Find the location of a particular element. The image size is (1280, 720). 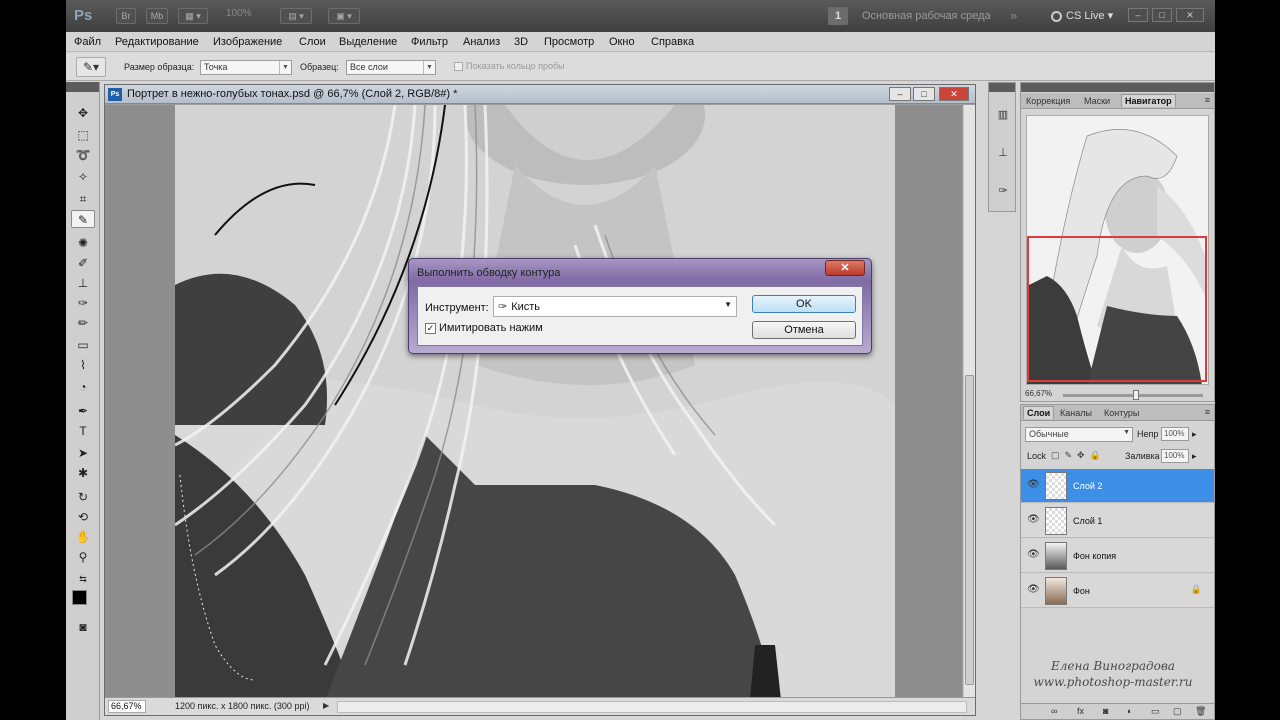

layer-row: 👁 Слой 1 is located at coordinates (1117, 521).